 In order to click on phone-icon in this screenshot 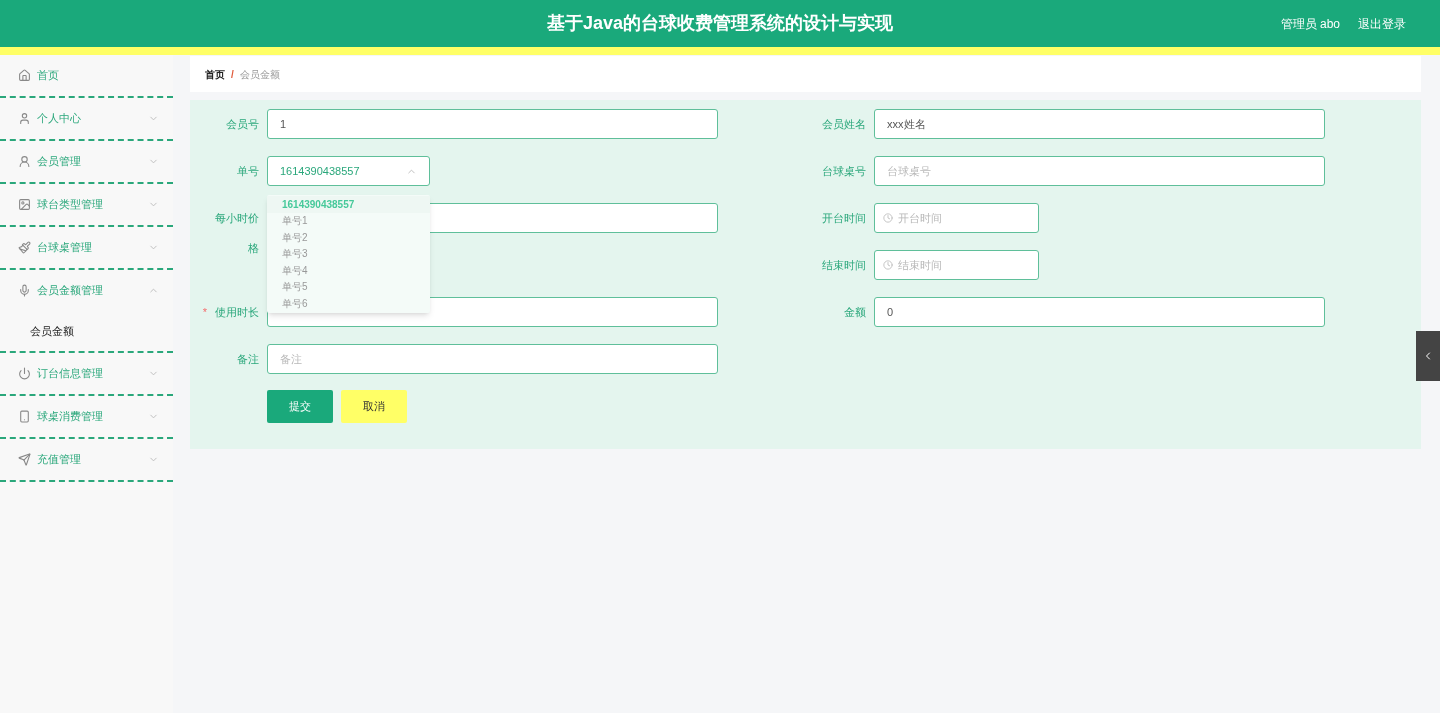, I will do `click(24, 416)`.